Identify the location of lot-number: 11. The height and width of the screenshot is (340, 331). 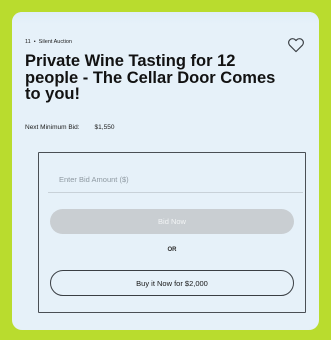
(28, 42).